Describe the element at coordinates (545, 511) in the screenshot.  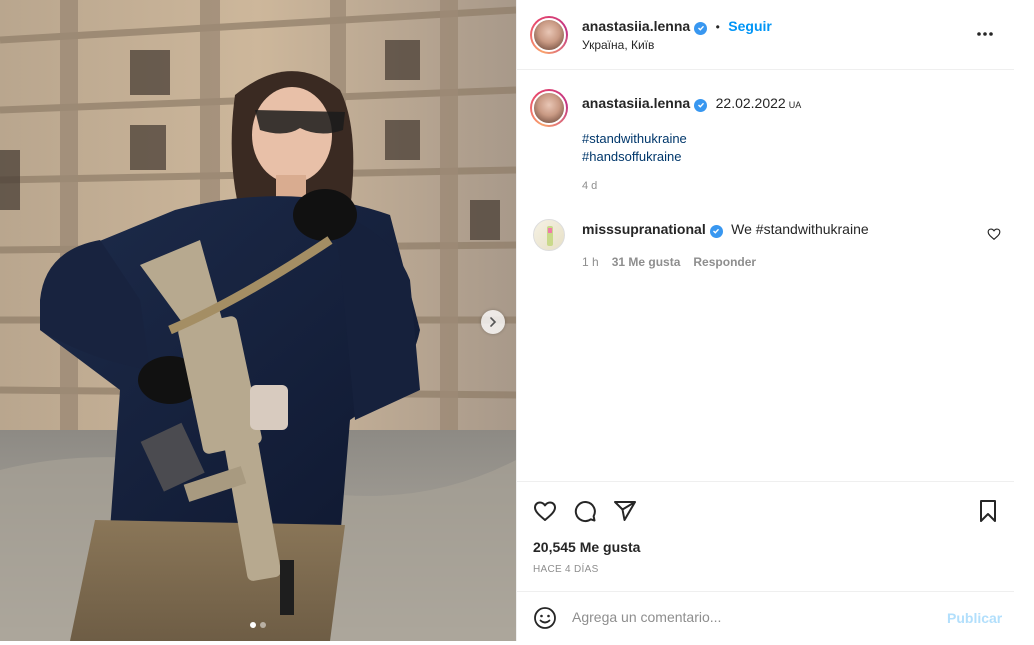
I see `heart-icon` at that location.